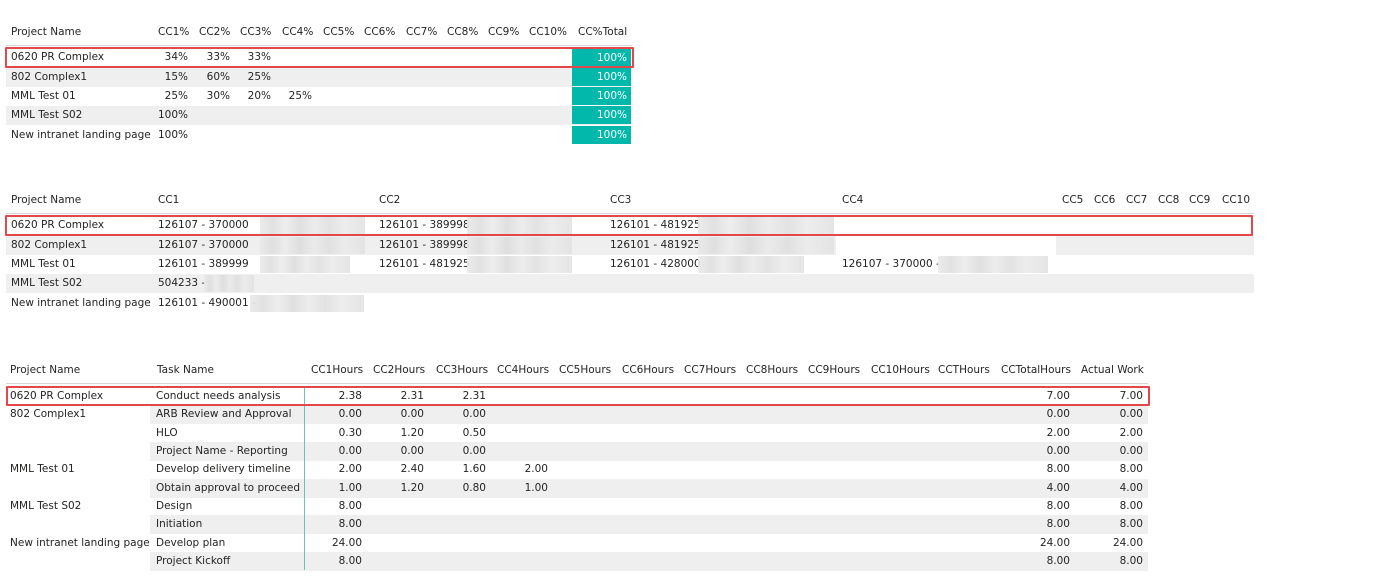  I want to click on col-header: CC9Hours, so click(834, 370).